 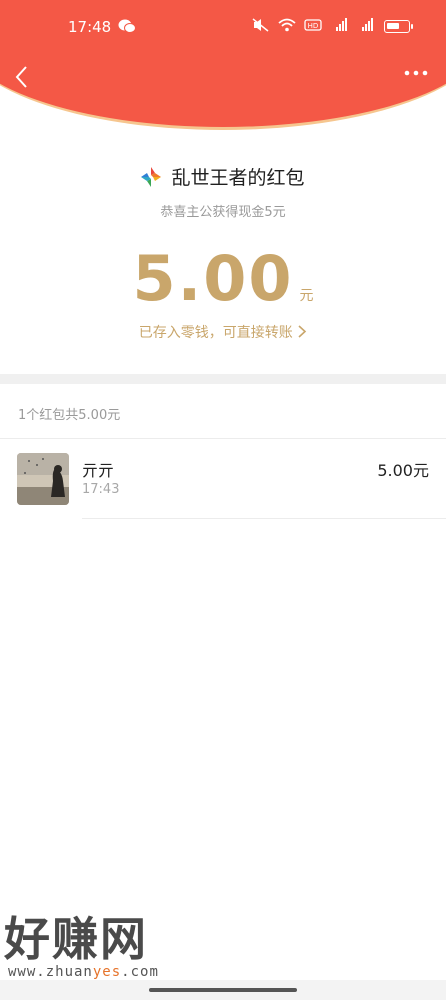 I want to click on saved-link-text: 已存入零钱，可直接转账, so click(x=215, y=333).